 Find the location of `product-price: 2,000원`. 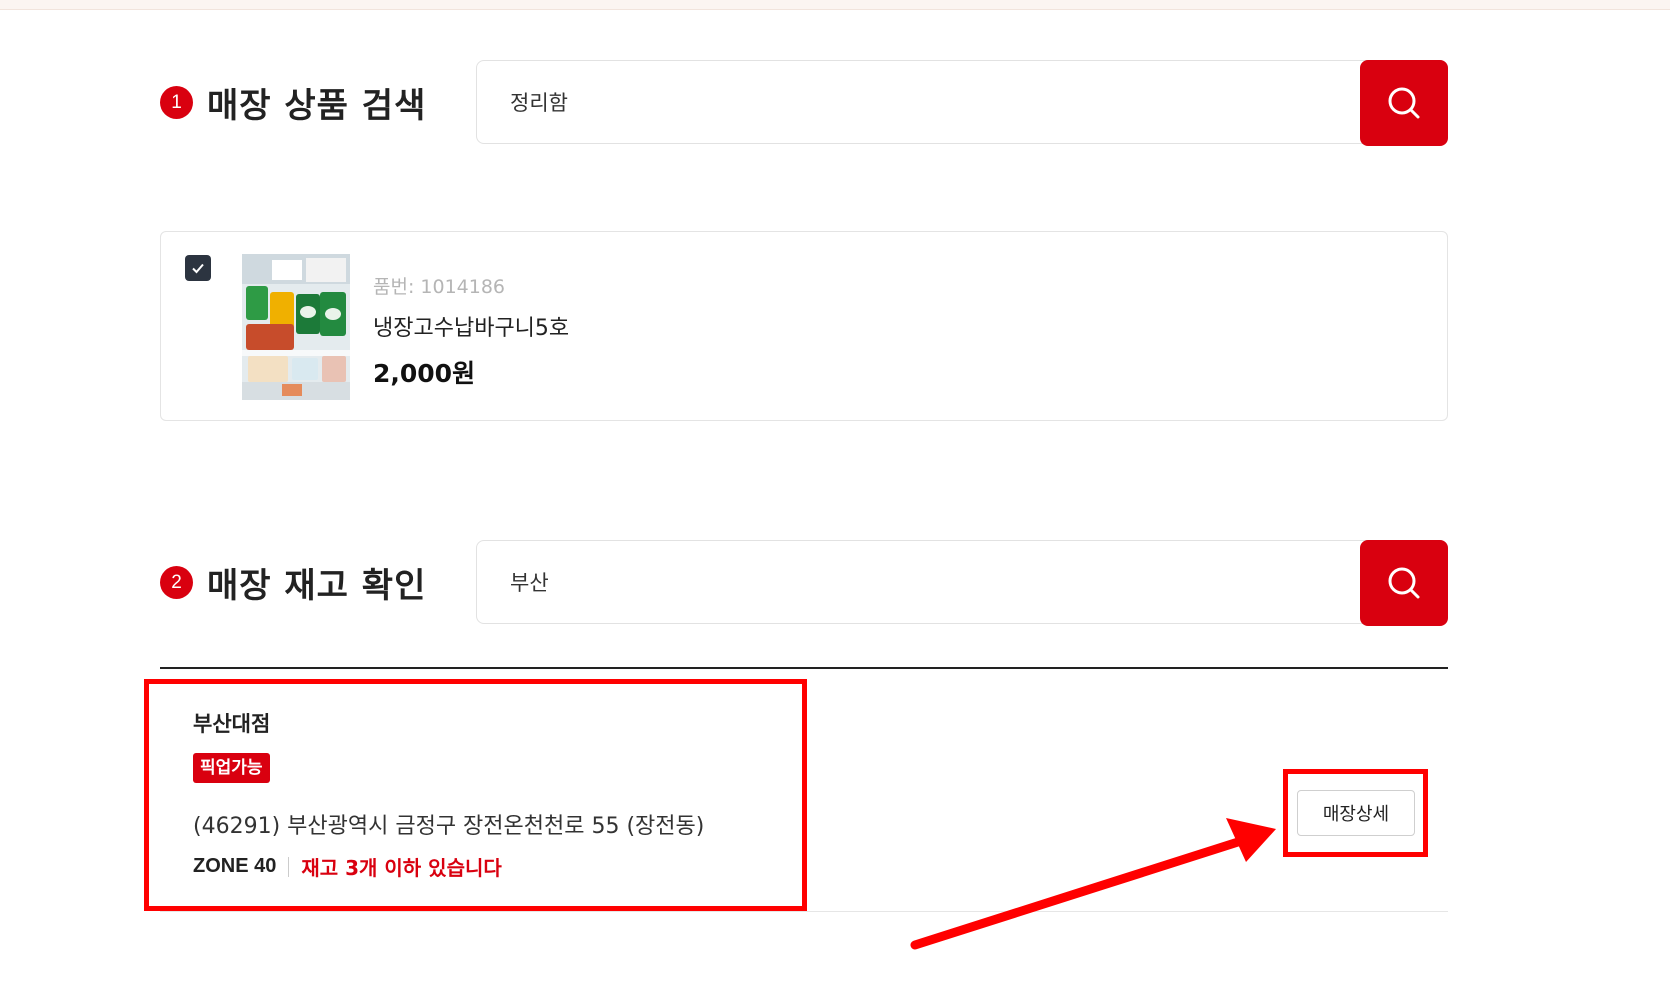

product-price: 2,000원 is located at coordinates (424, 373).